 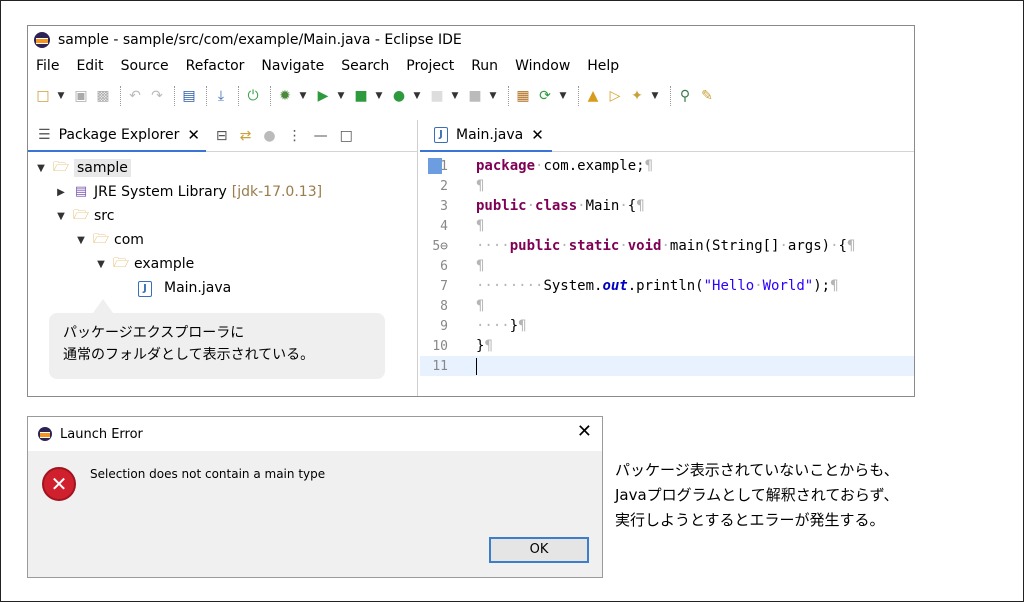 I want to click on link-editor-icon: ⇄, so click(x=246, y=136).